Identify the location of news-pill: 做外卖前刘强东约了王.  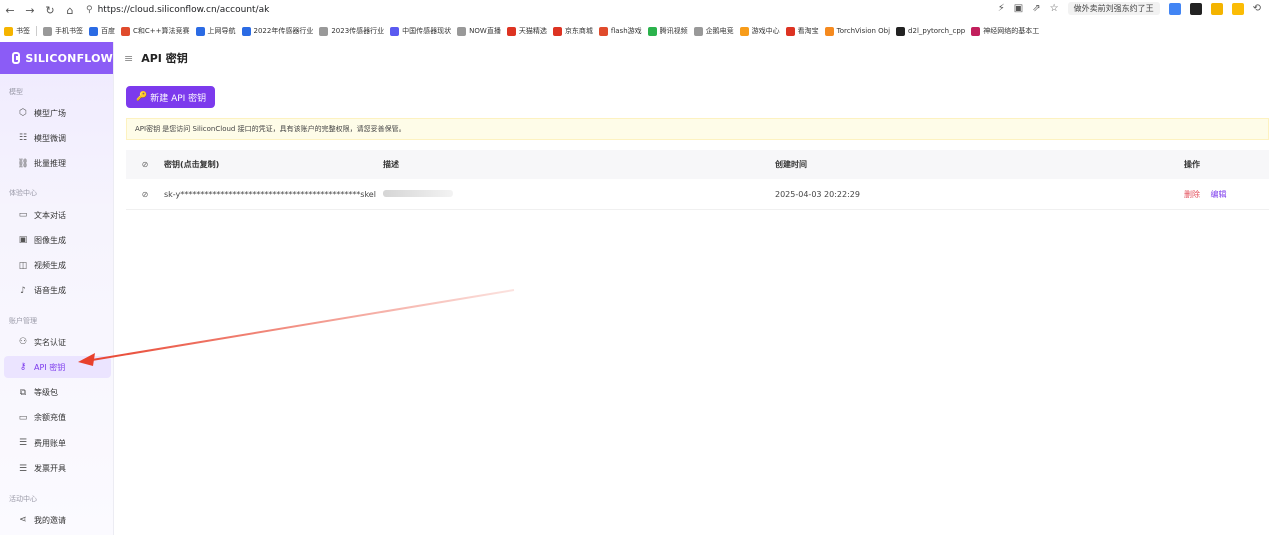
(1113, 8).